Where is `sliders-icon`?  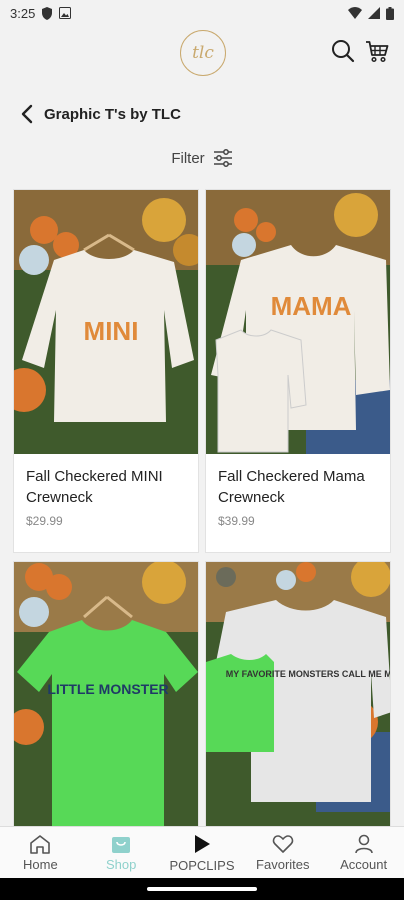
sliders-icon is located at coordinates (222, 158).